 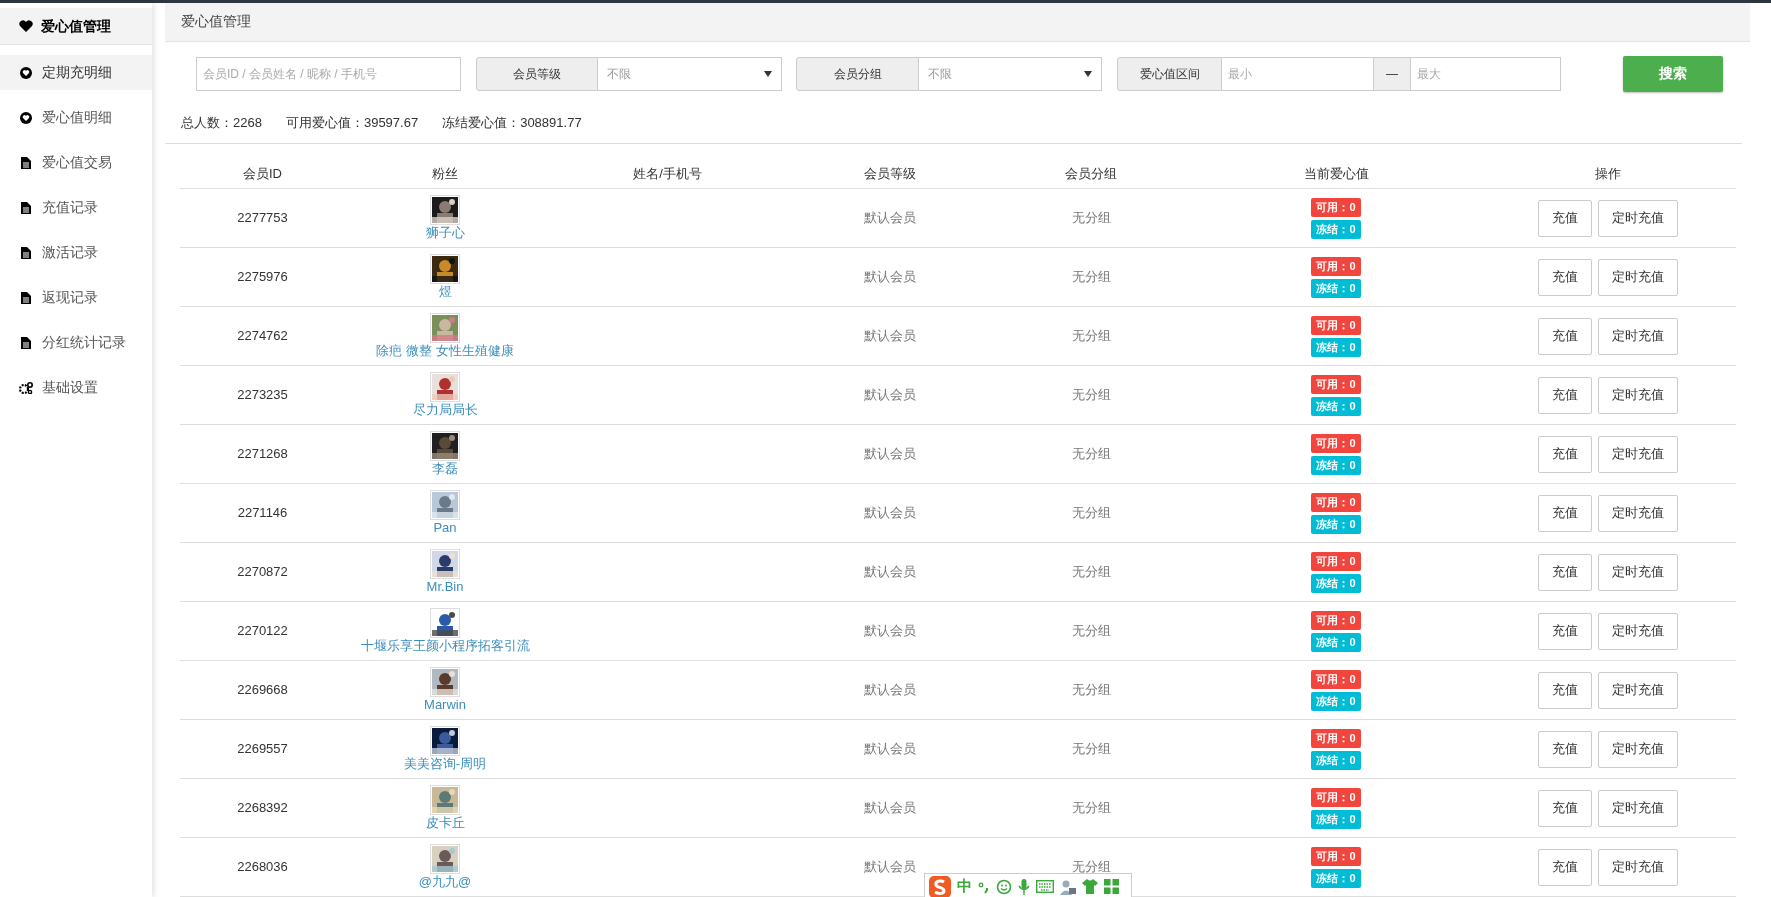 I want to click on sidebar-item: 分红统计记录, so click(x=76, y=342).